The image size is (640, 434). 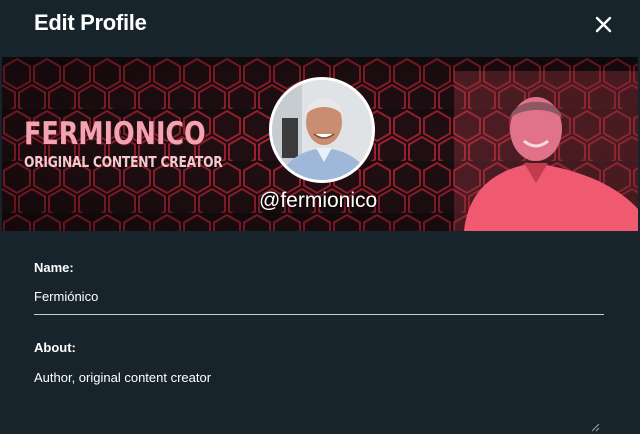 What do you see at coordinates (115, 134) in the screenshot?
I see `brand-name: FERMIONICO` at bounding box center [115, 134].